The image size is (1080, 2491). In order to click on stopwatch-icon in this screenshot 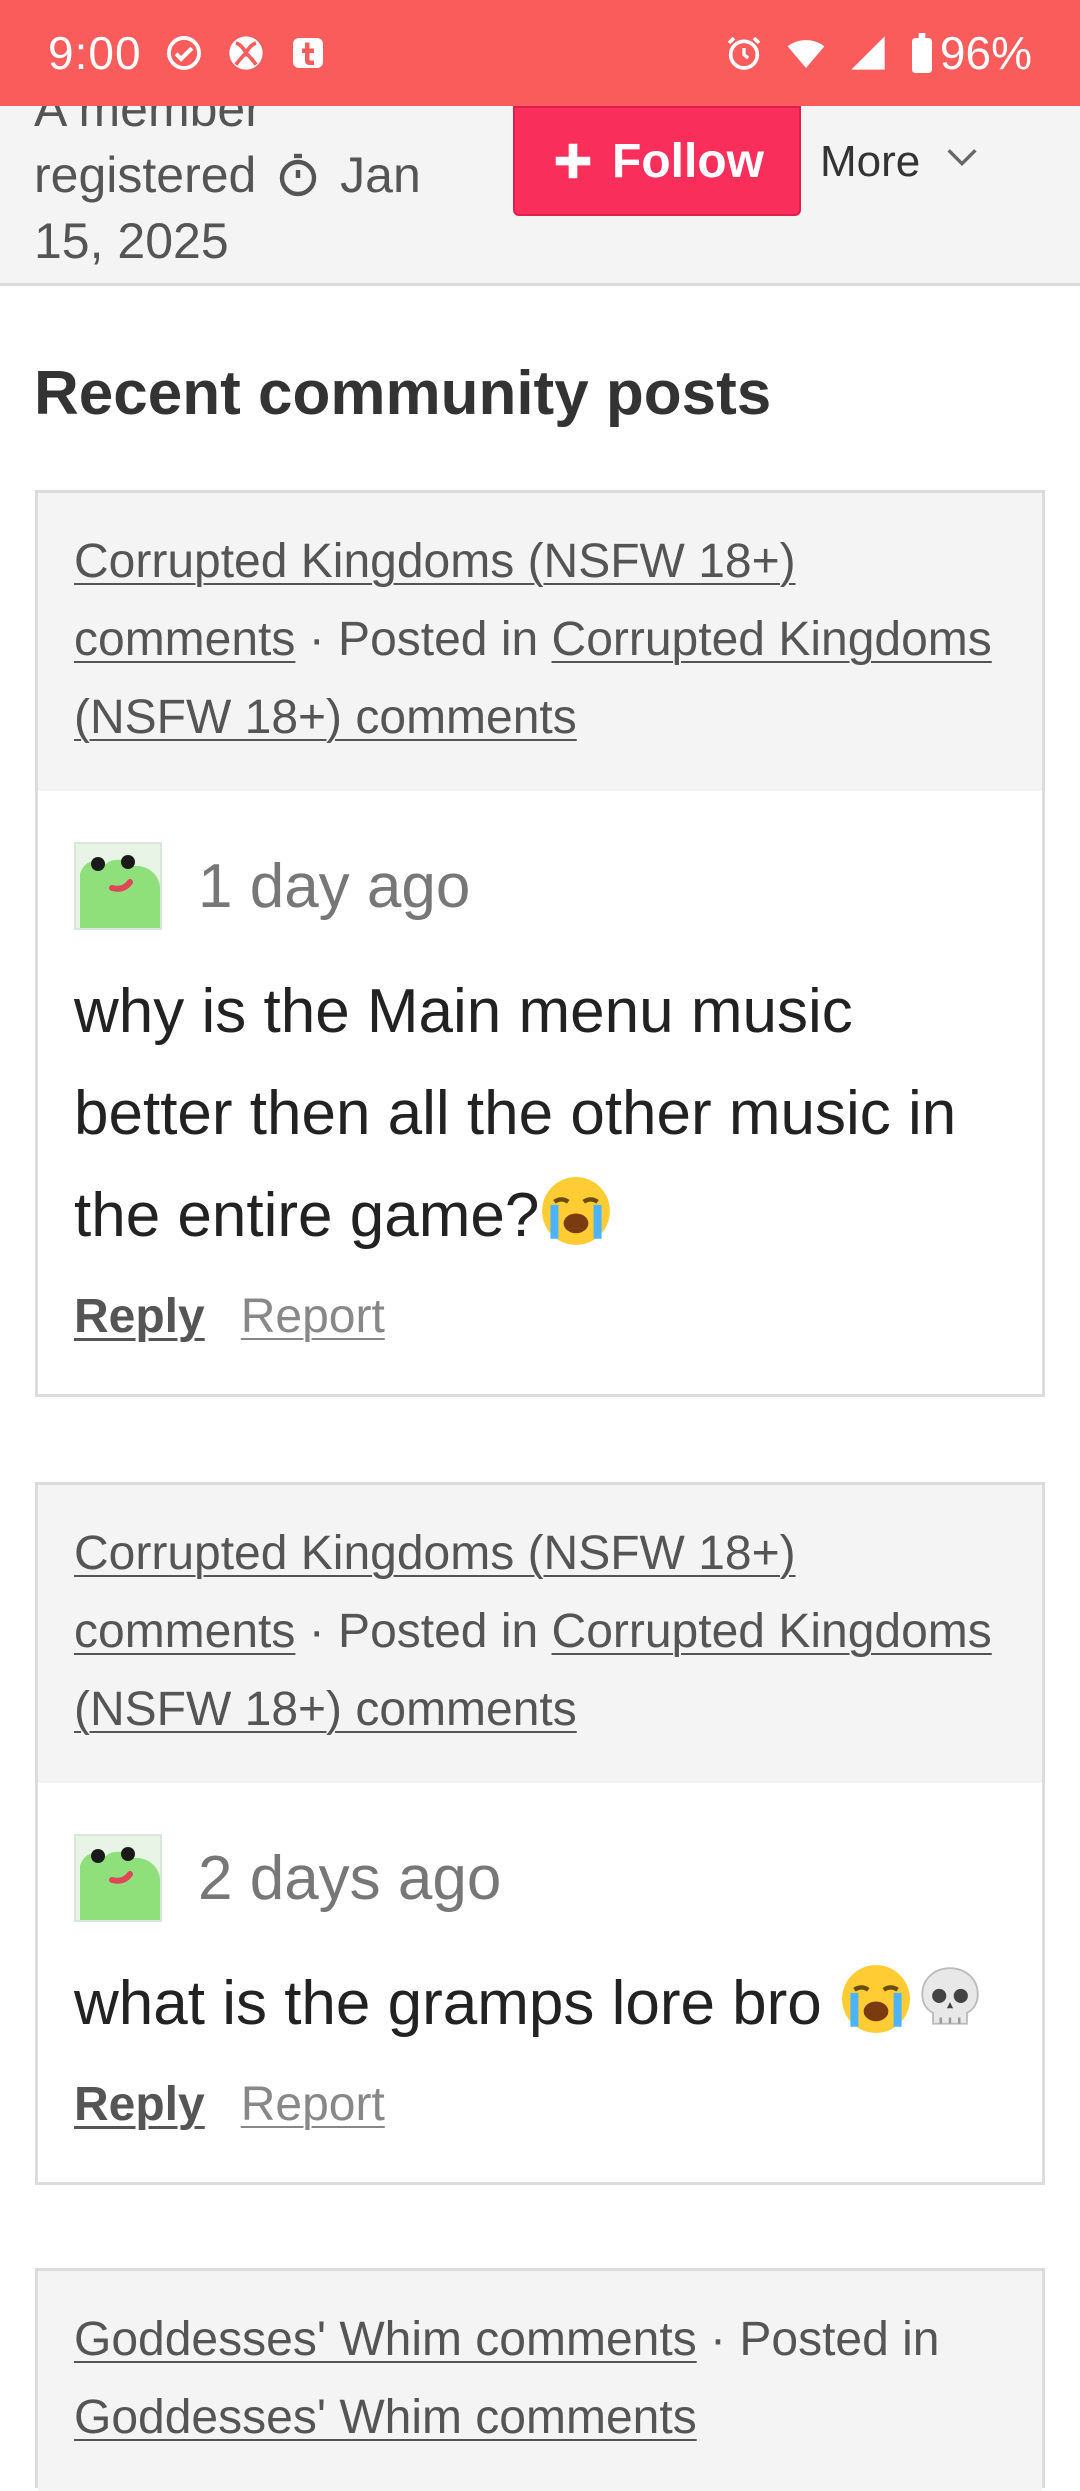, I will do `click(298, 172)`.